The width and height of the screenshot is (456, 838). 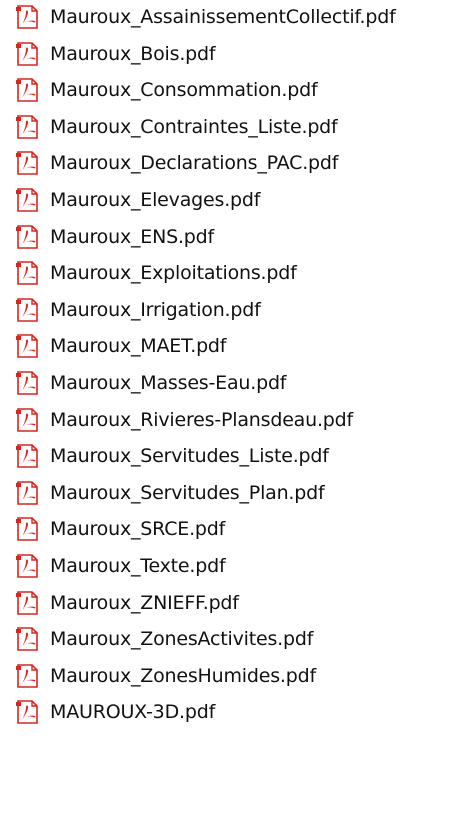 I want to click on file-name: Mauroux_ZonesHumides.pdf, so click(x=183, y=675).